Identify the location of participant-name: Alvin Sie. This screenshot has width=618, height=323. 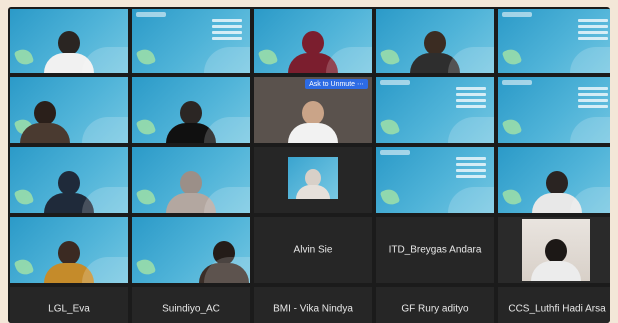
(313, 250).